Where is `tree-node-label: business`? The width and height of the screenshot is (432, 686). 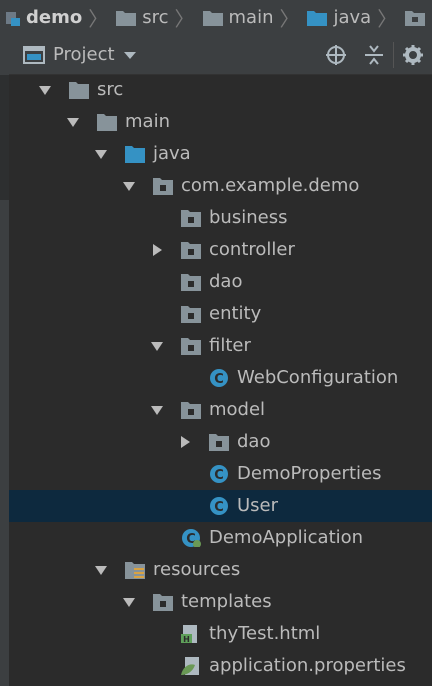
tree-node-label: business is located at coordinates (248, 217).